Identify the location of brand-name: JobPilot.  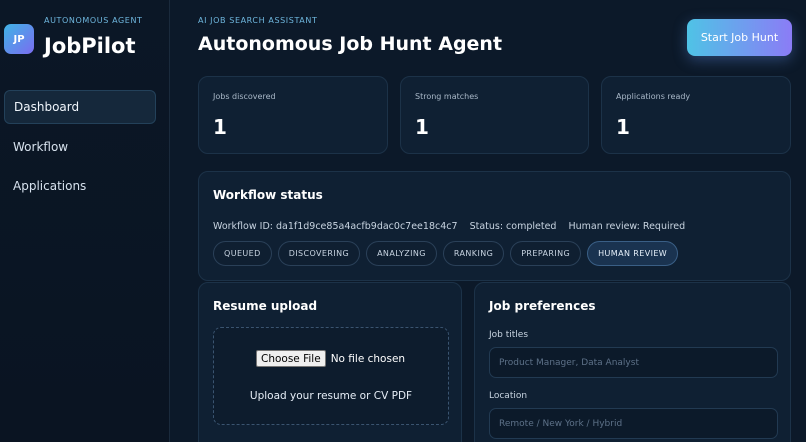
(90, 46).